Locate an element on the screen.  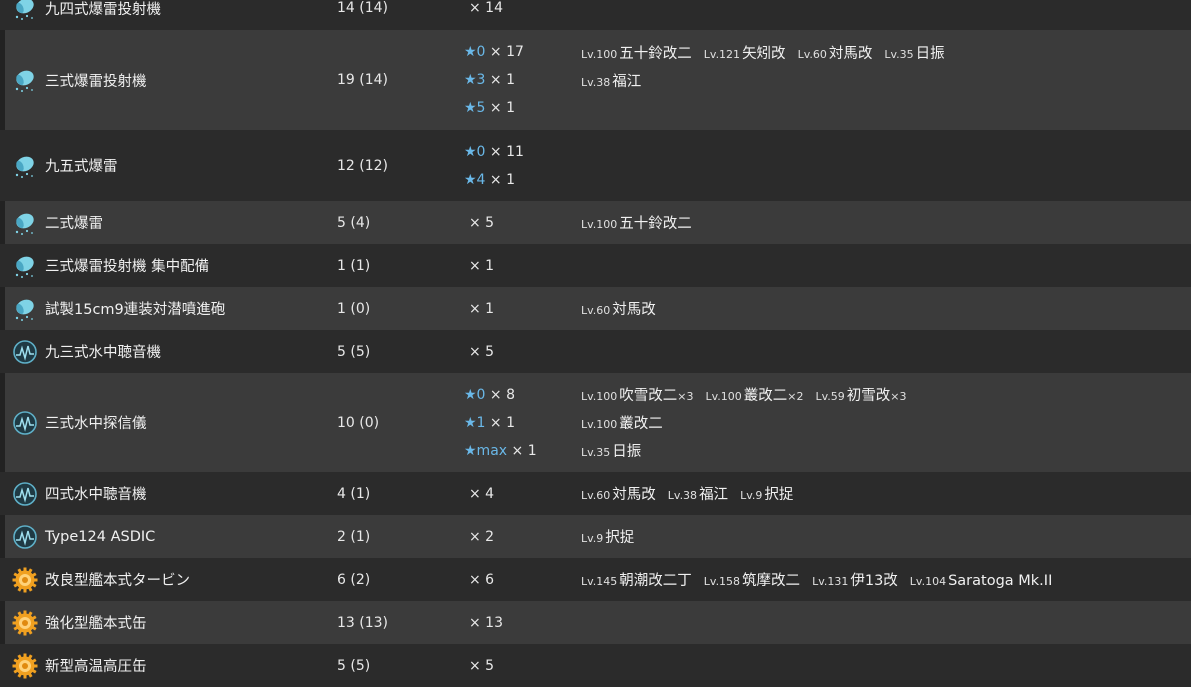
ship-level: Lv.59 is located at coordinates (830, 396).